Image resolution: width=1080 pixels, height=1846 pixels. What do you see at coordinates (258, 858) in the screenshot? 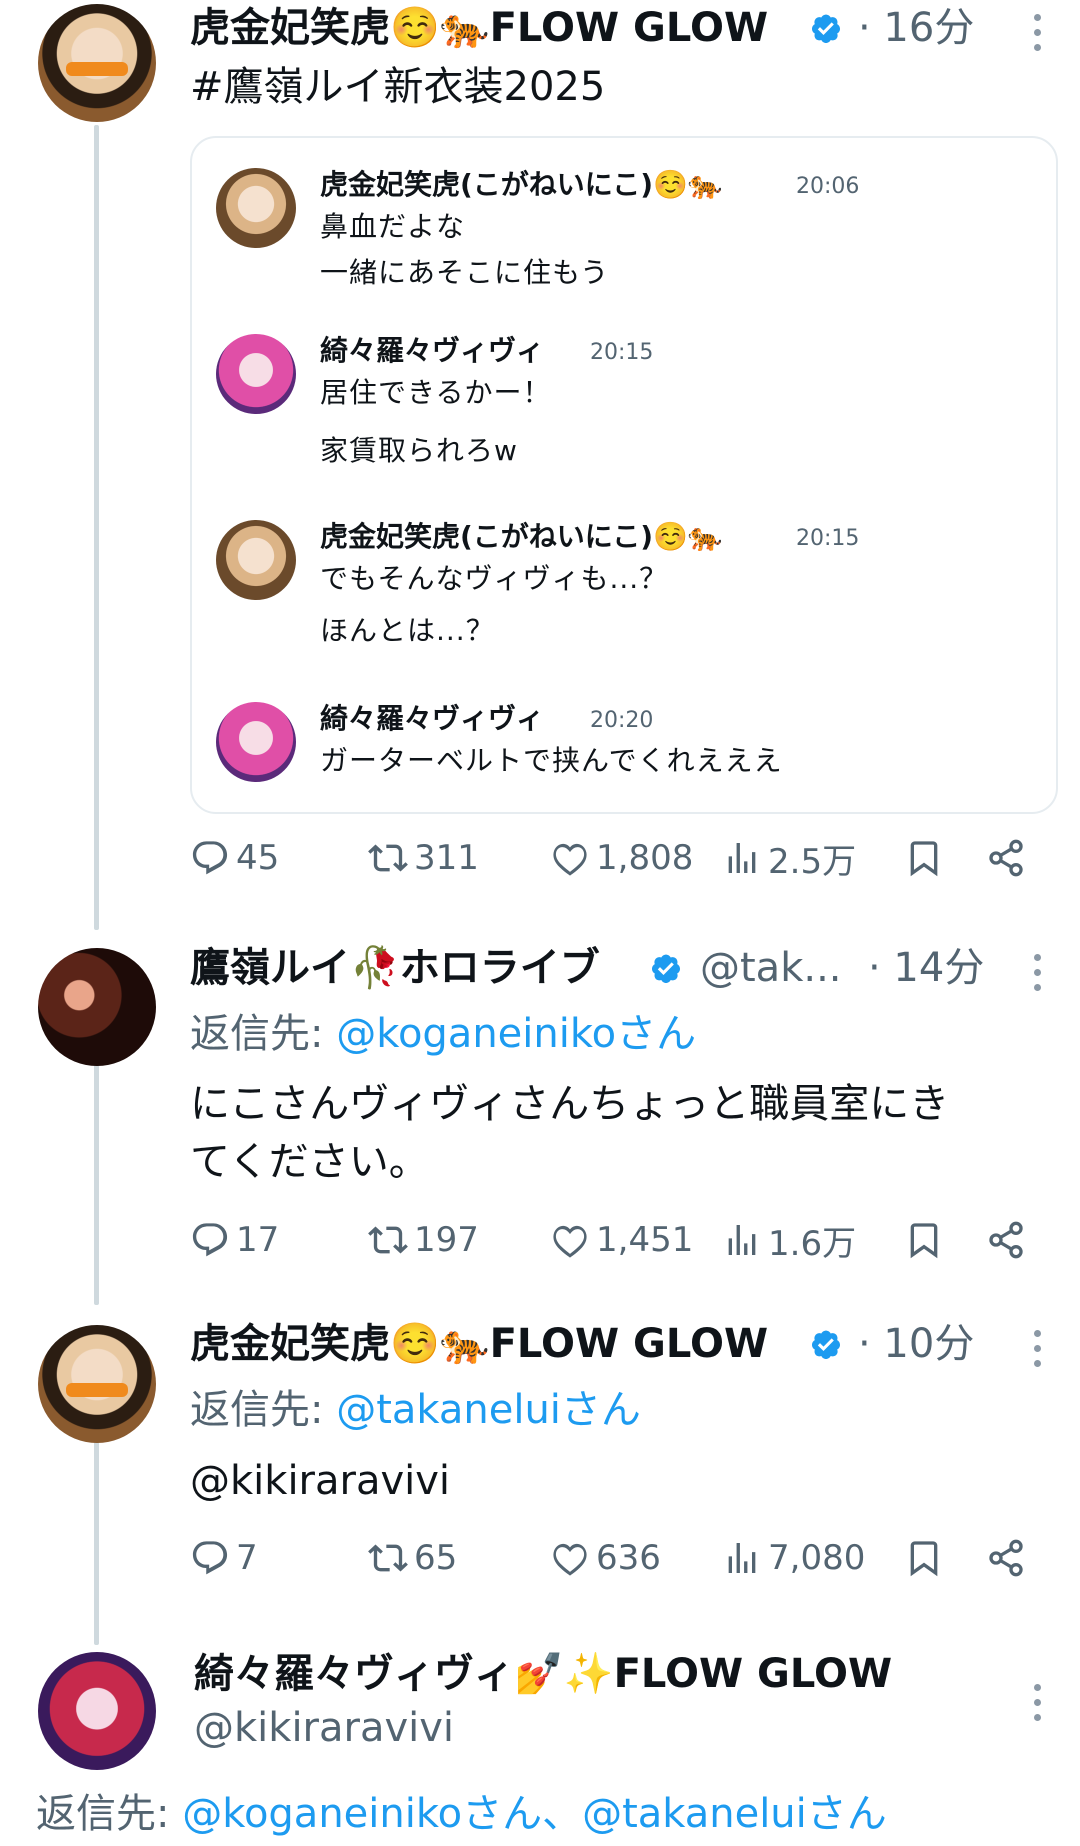
I see `reply-count: 45` at bounding box center [258, 858].